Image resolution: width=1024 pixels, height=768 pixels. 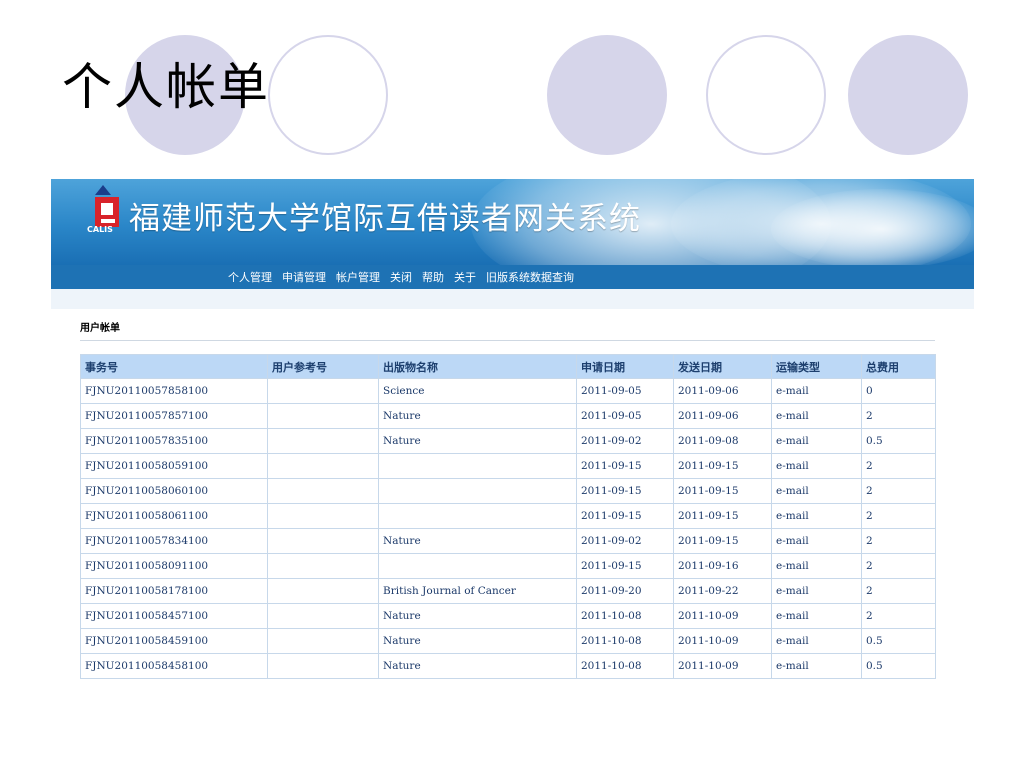 I want to click on transaction-id-cell: FJNU20110058059100, so click(x=174, y=466).